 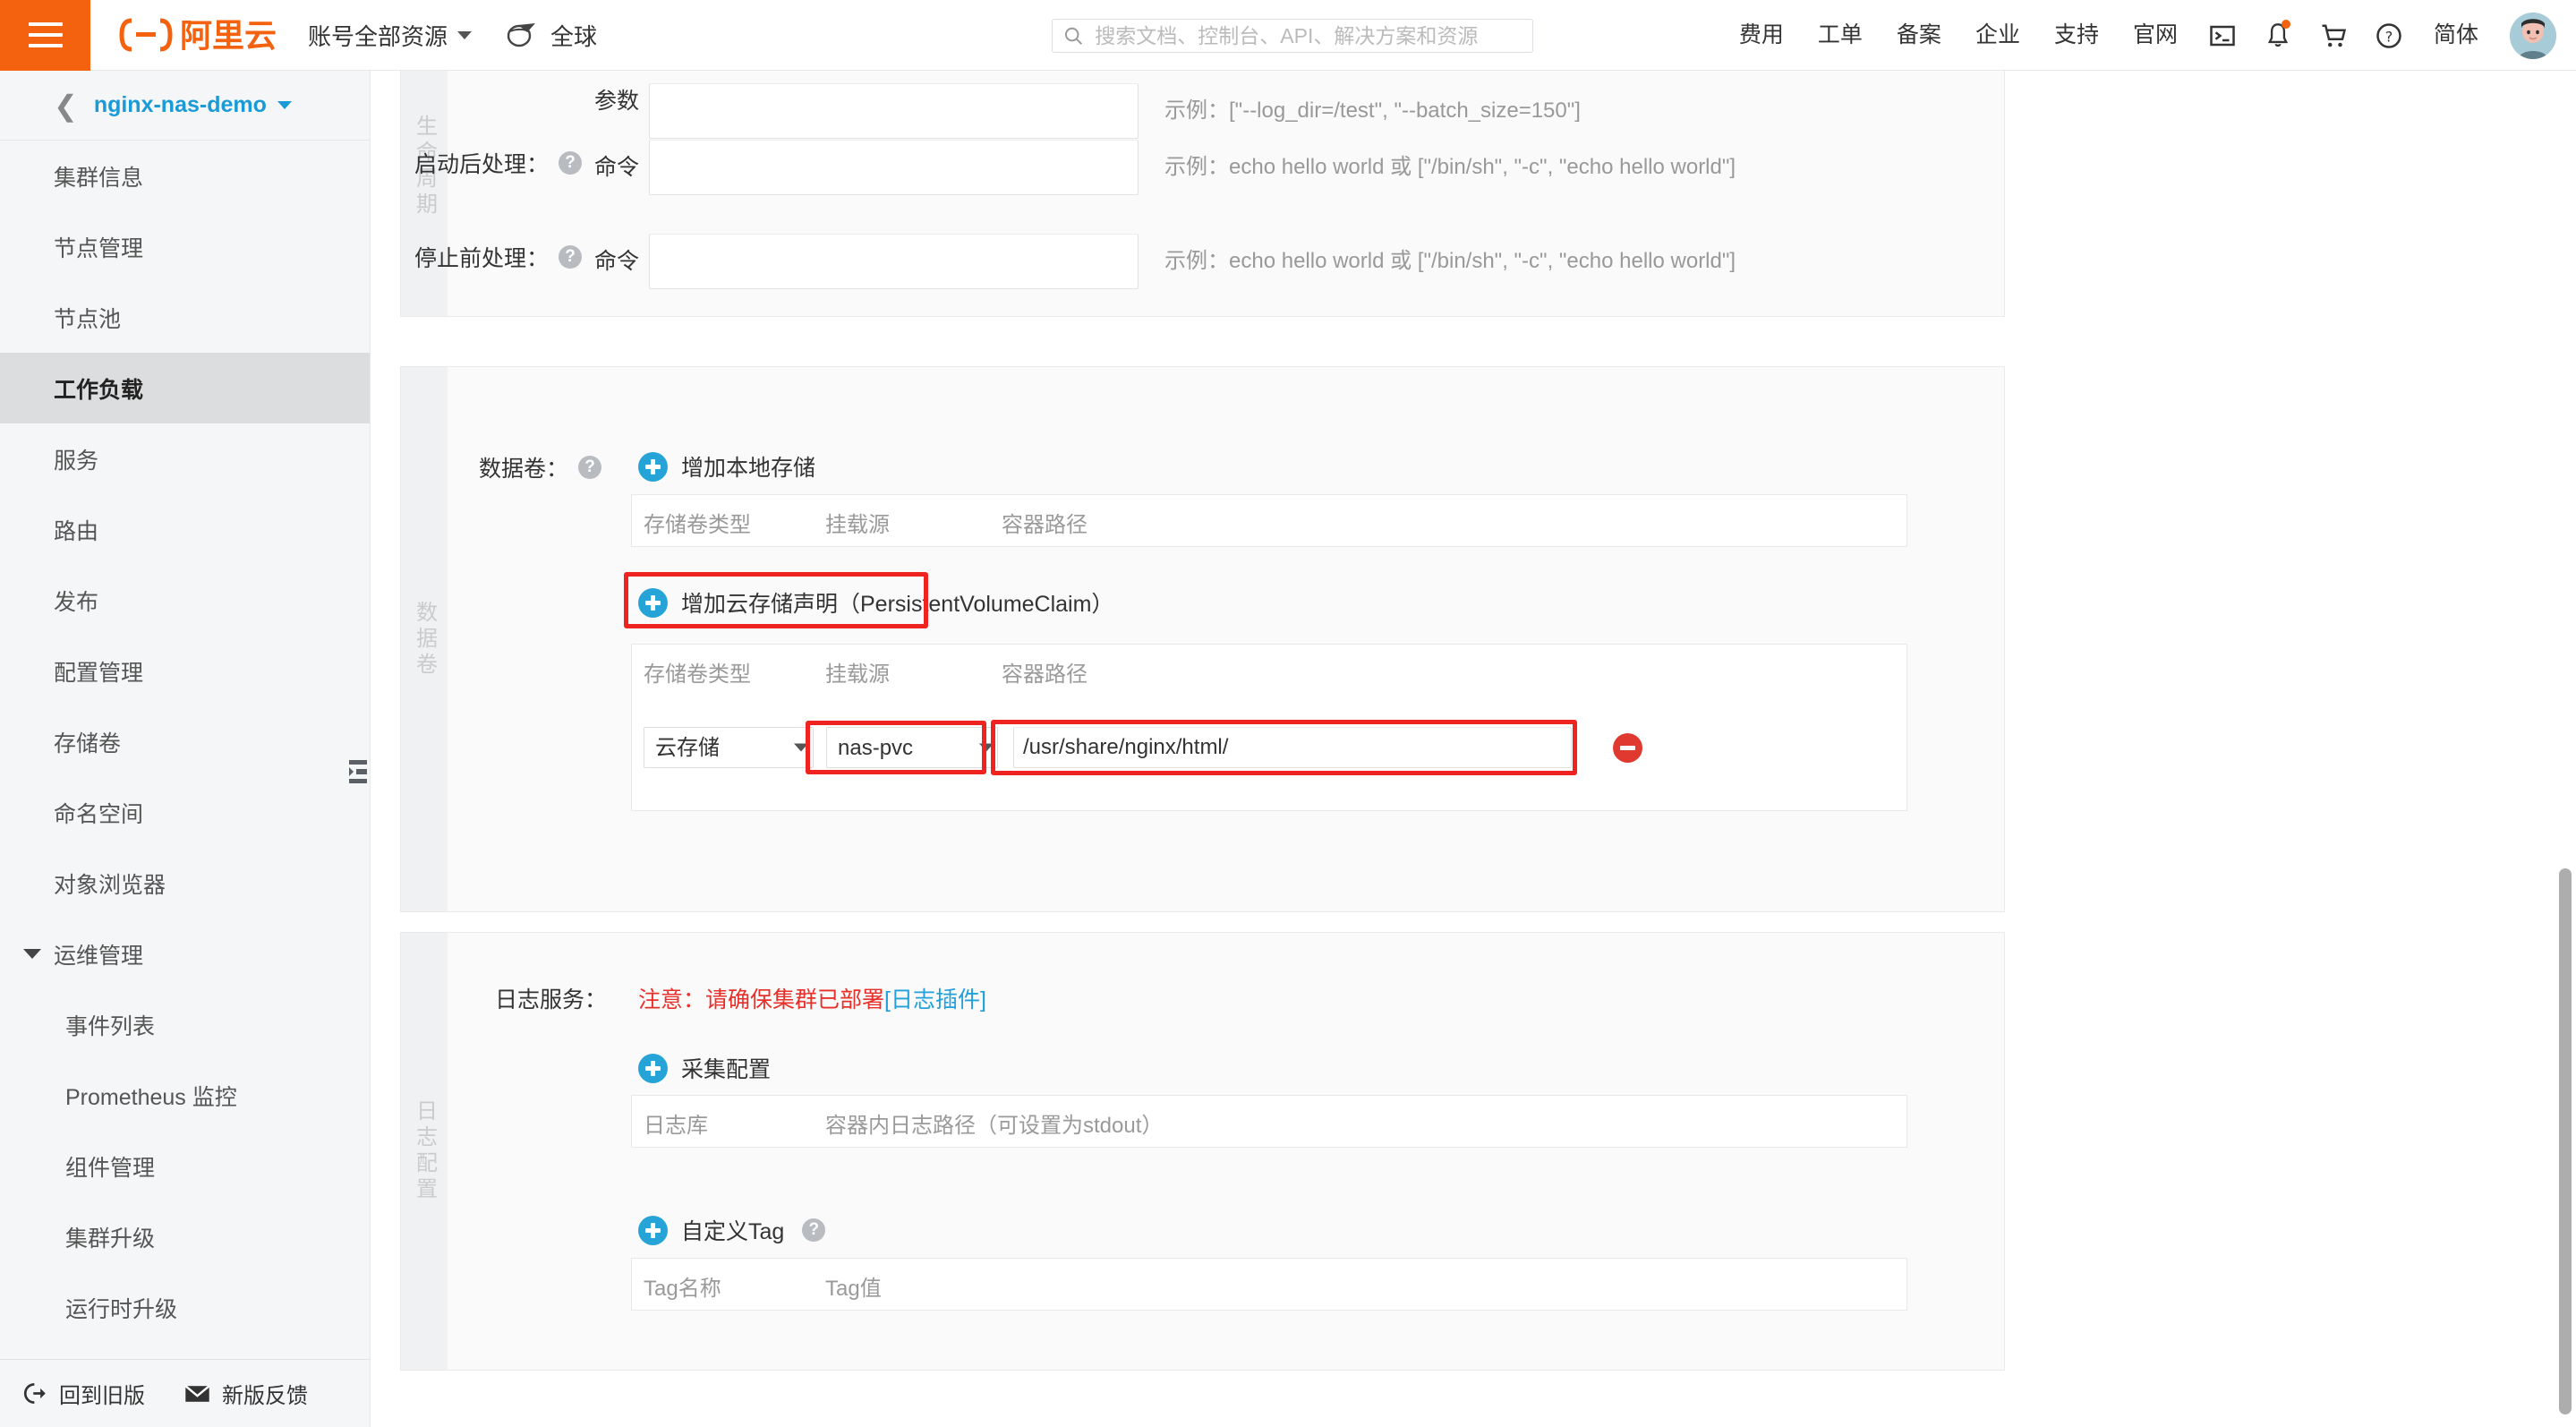 What do you see at coordinates (185, 1308) in the screenshot?
I see `sidebar-item-runtime-upgrade: 运行时升级` at bounding box center [185, 1308].